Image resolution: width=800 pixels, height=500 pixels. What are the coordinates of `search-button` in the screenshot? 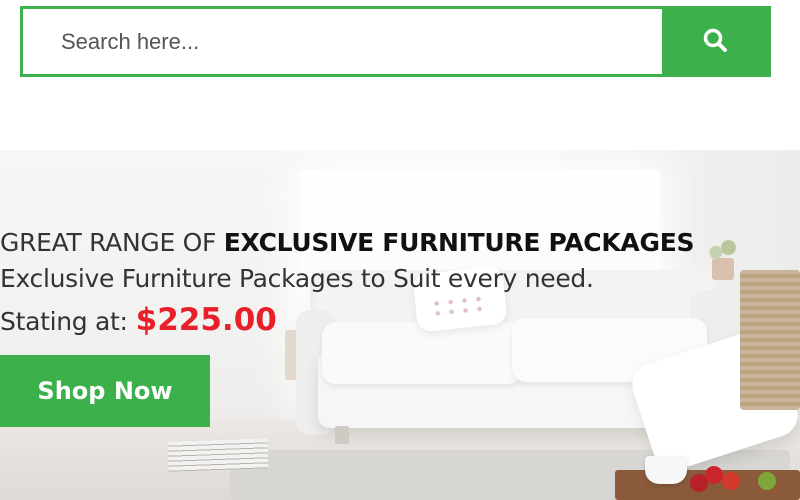 It's located at (715, 41).